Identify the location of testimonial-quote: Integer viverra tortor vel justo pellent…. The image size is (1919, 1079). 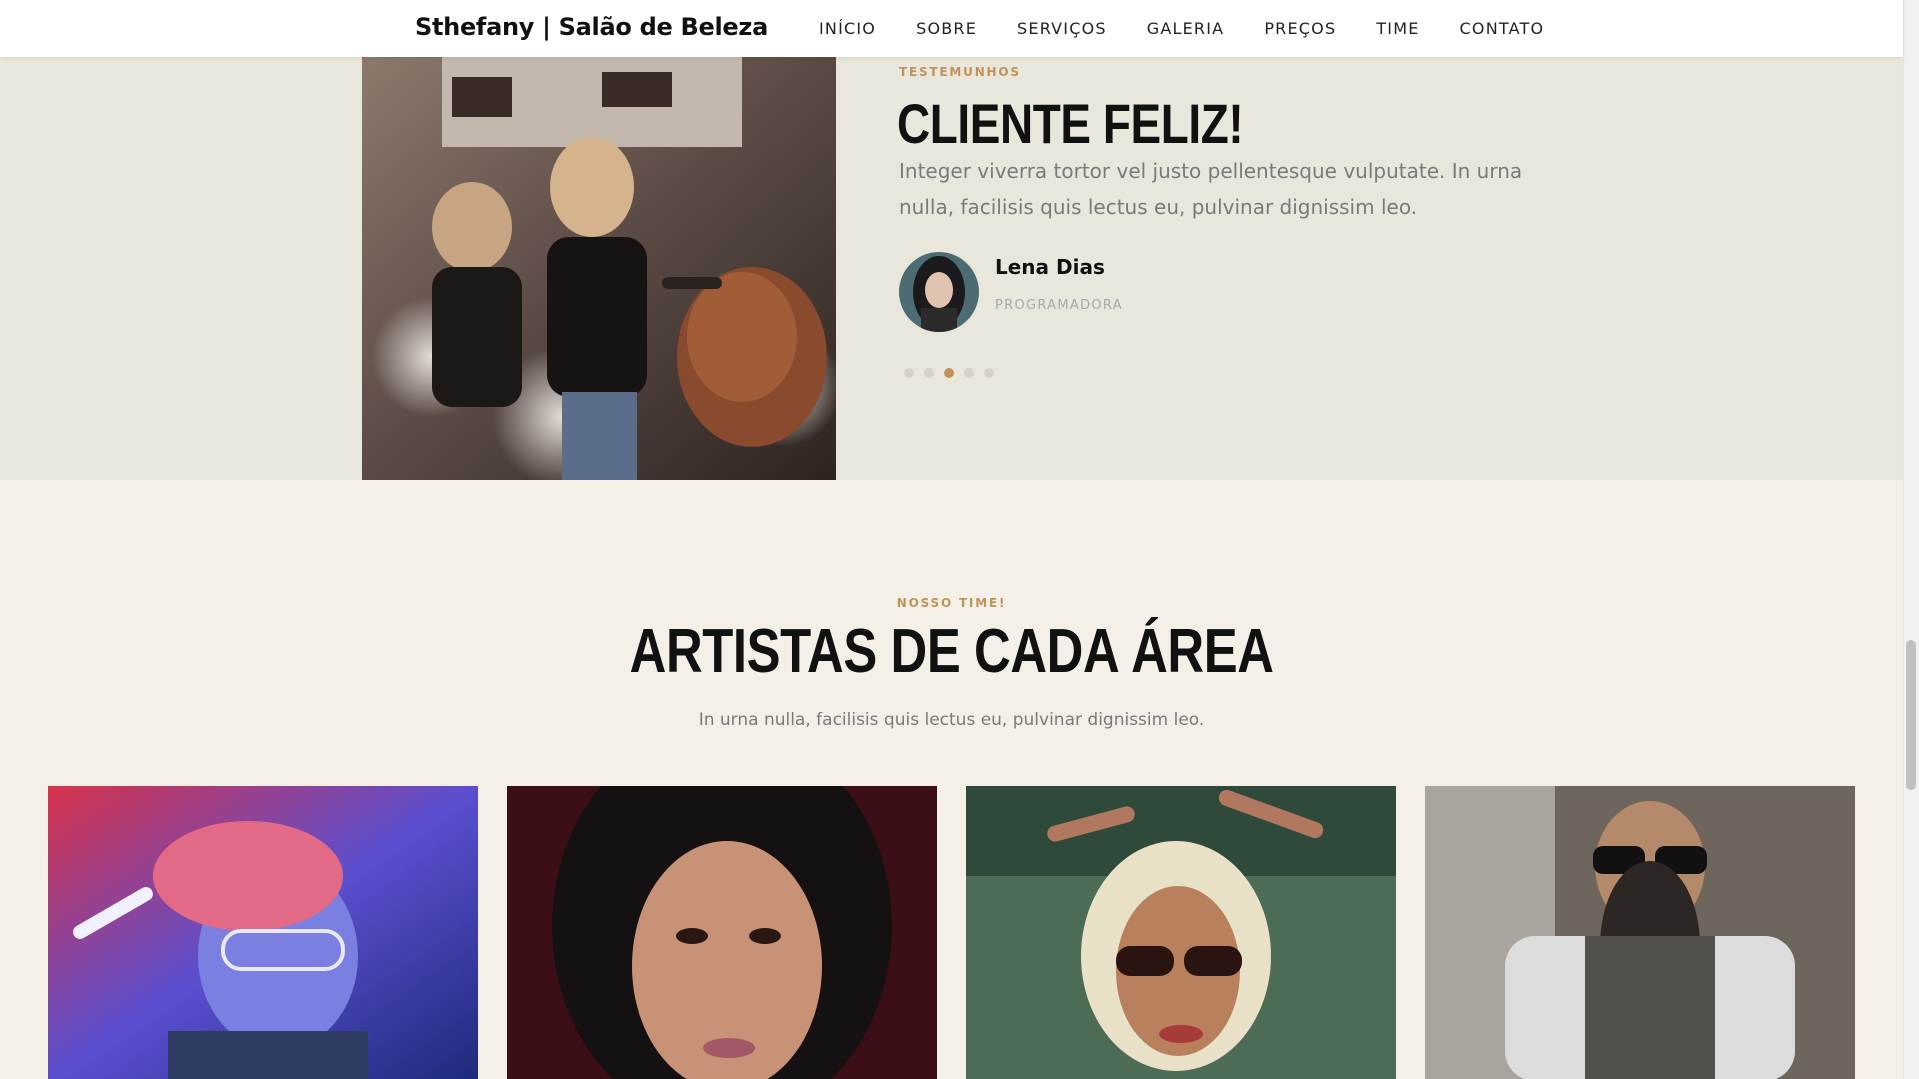
(1211, 189).